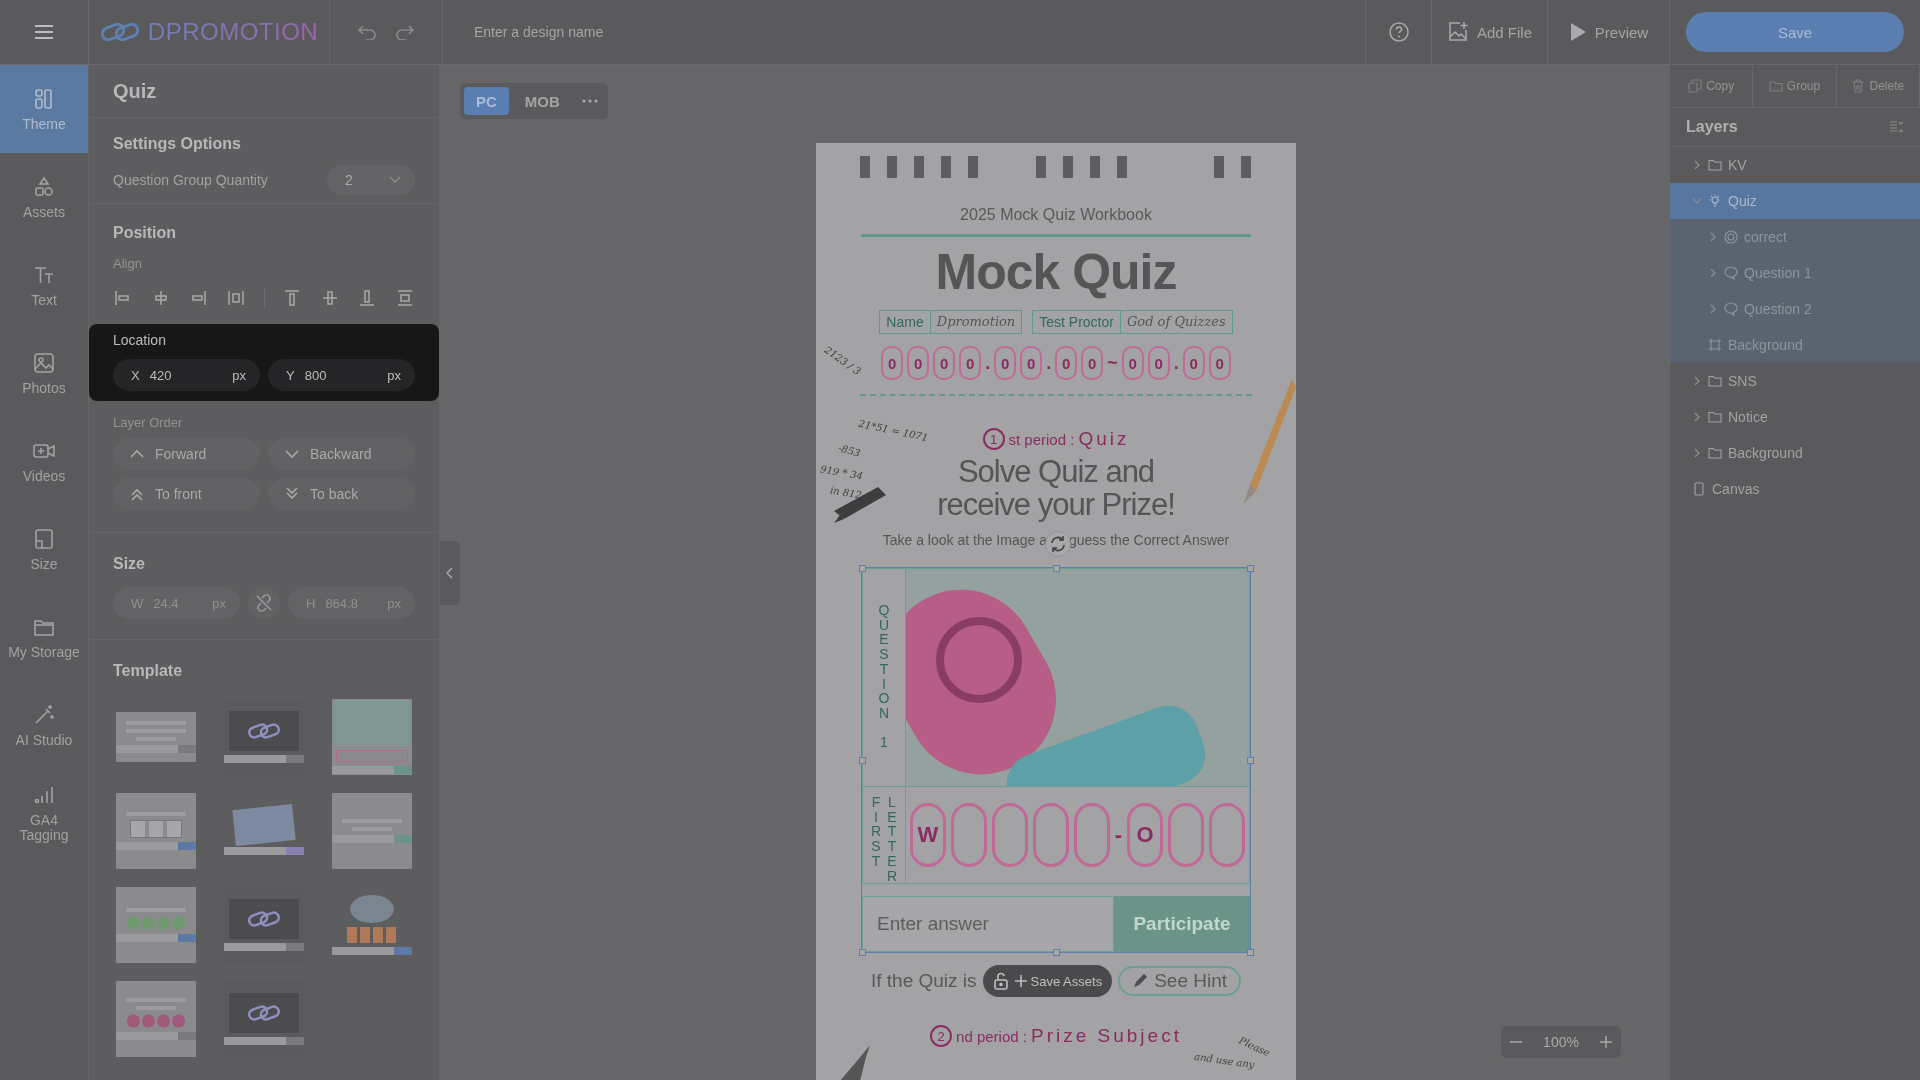 This screenshot has height=1080, width=1920. I want to click on collapse-panel-button, so click(450, 573).